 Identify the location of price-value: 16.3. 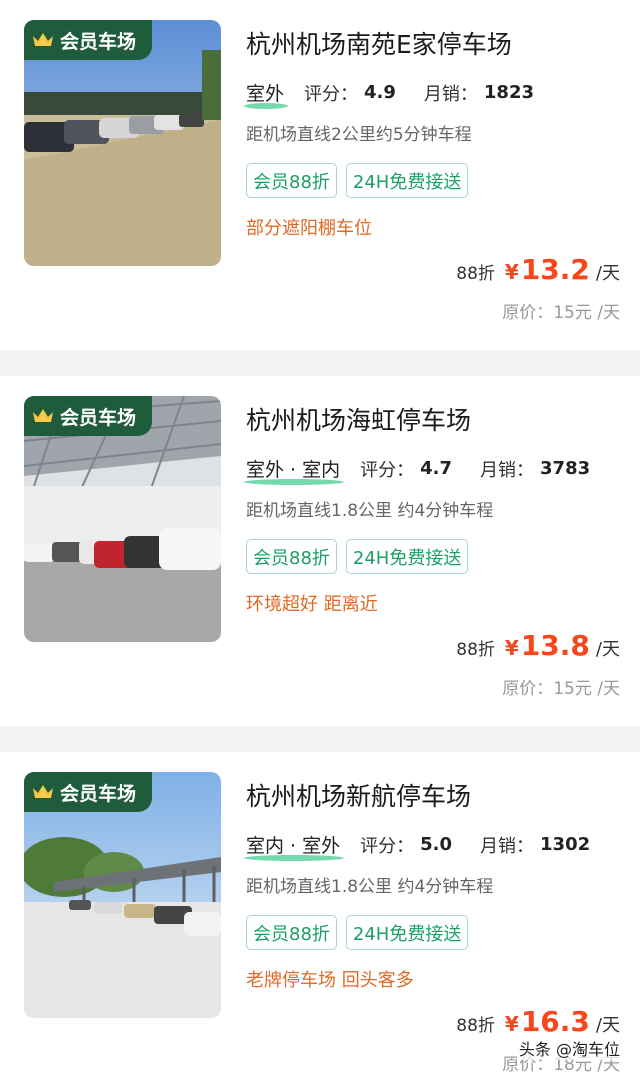
(555, 1021).